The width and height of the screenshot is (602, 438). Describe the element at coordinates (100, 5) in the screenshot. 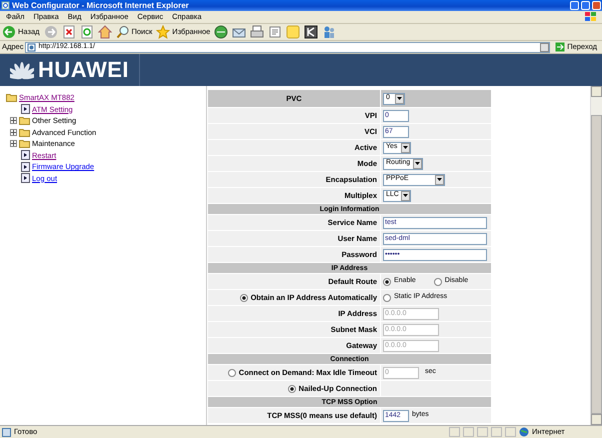

I see `window-title: Web Configurator - Microsoft Internet Explorer` at that location.